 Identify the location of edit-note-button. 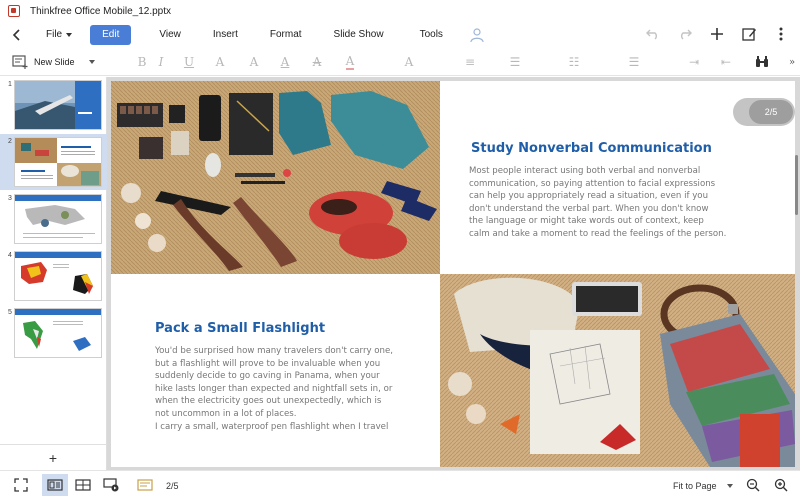
(749, 34).